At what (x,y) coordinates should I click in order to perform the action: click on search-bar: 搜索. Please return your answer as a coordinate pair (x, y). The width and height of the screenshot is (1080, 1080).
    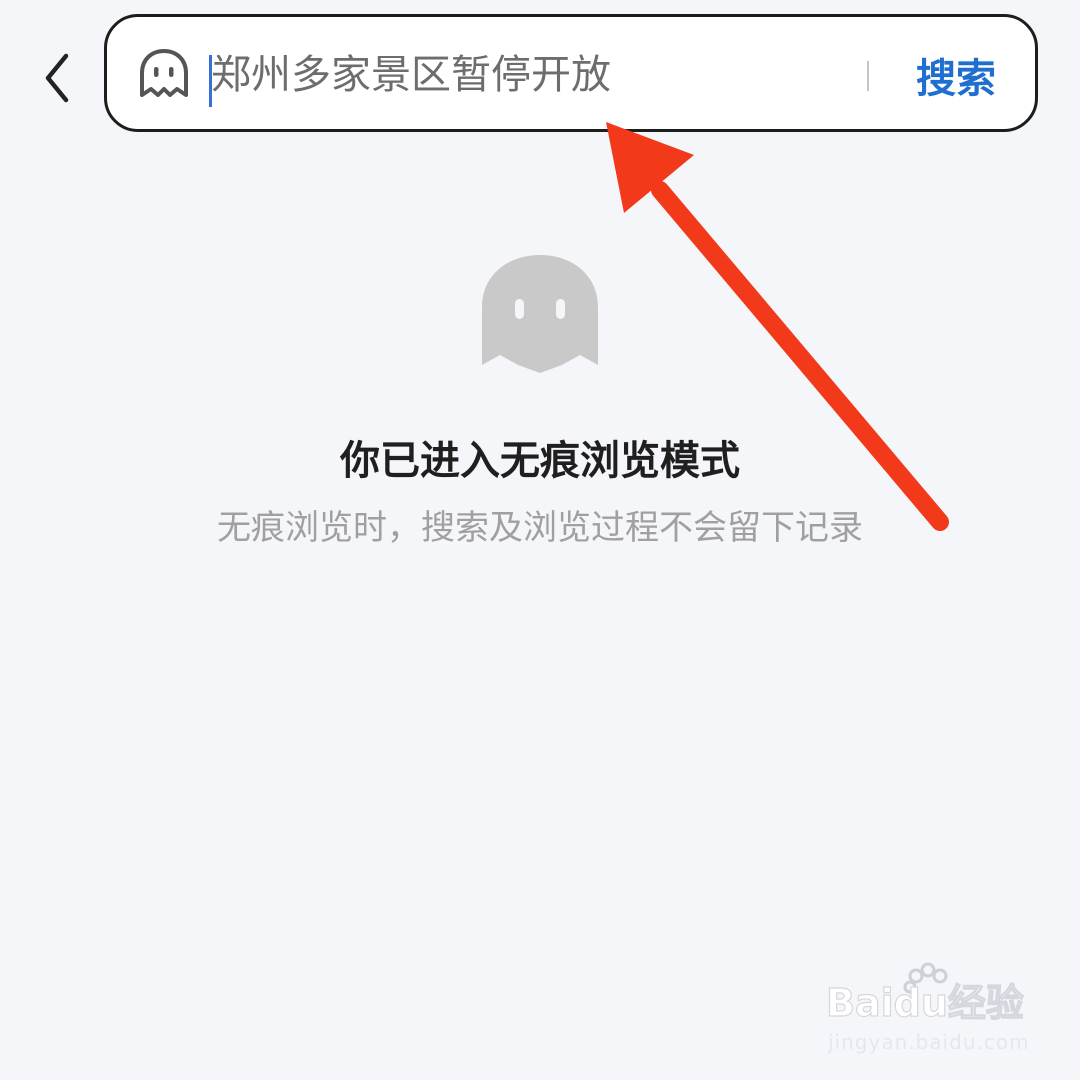
    Looking at the image, I should click on (571, 73).